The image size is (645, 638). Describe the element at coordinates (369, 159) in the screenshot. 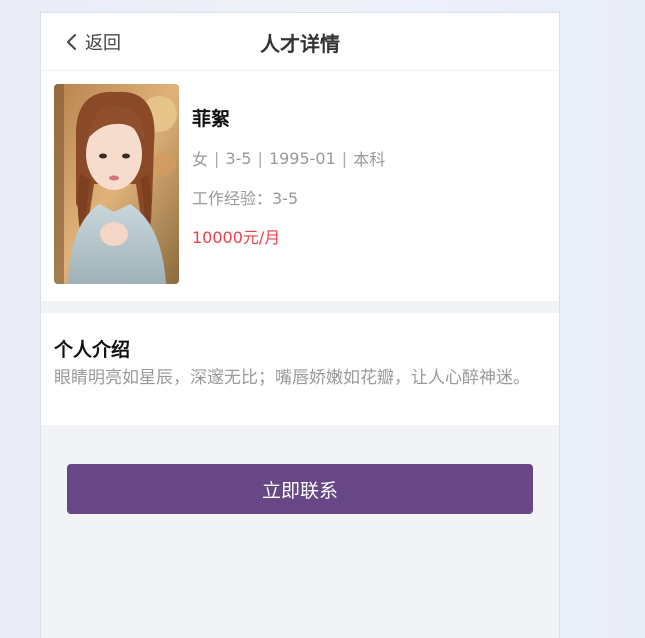

I see `education-value: 本科` at that location.